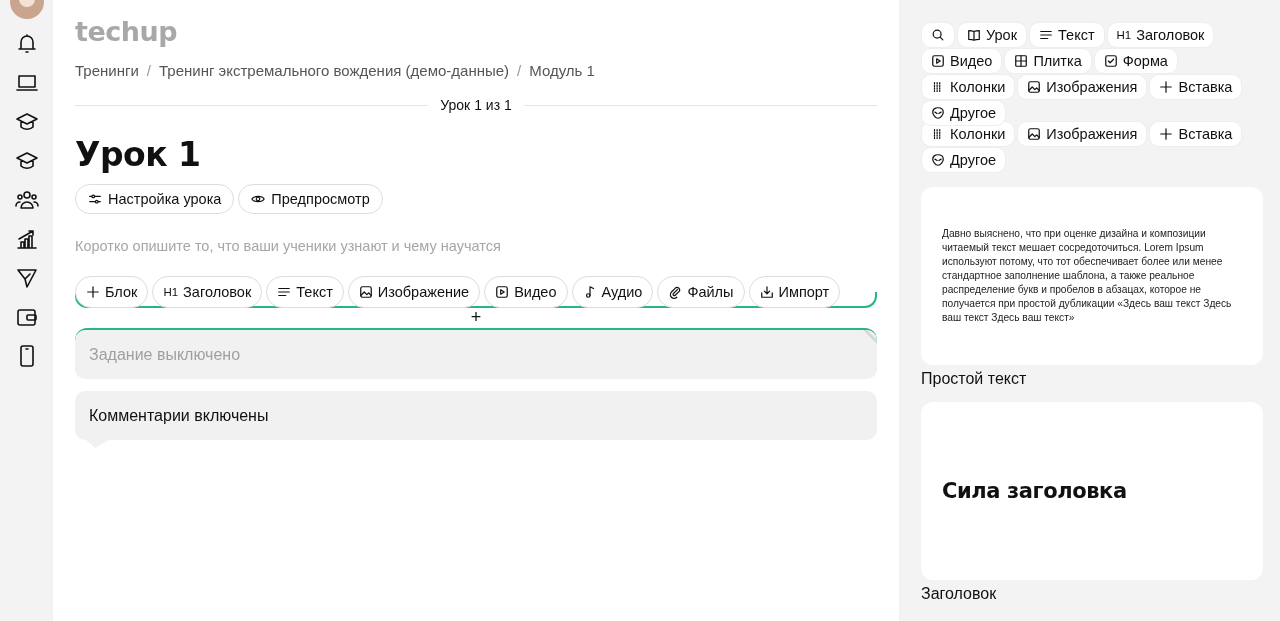 The height and width of the screenshot is (621, 1280). Describe the element at coordinates (26, 200) in the screenshot. I see `people-icon` at that location.